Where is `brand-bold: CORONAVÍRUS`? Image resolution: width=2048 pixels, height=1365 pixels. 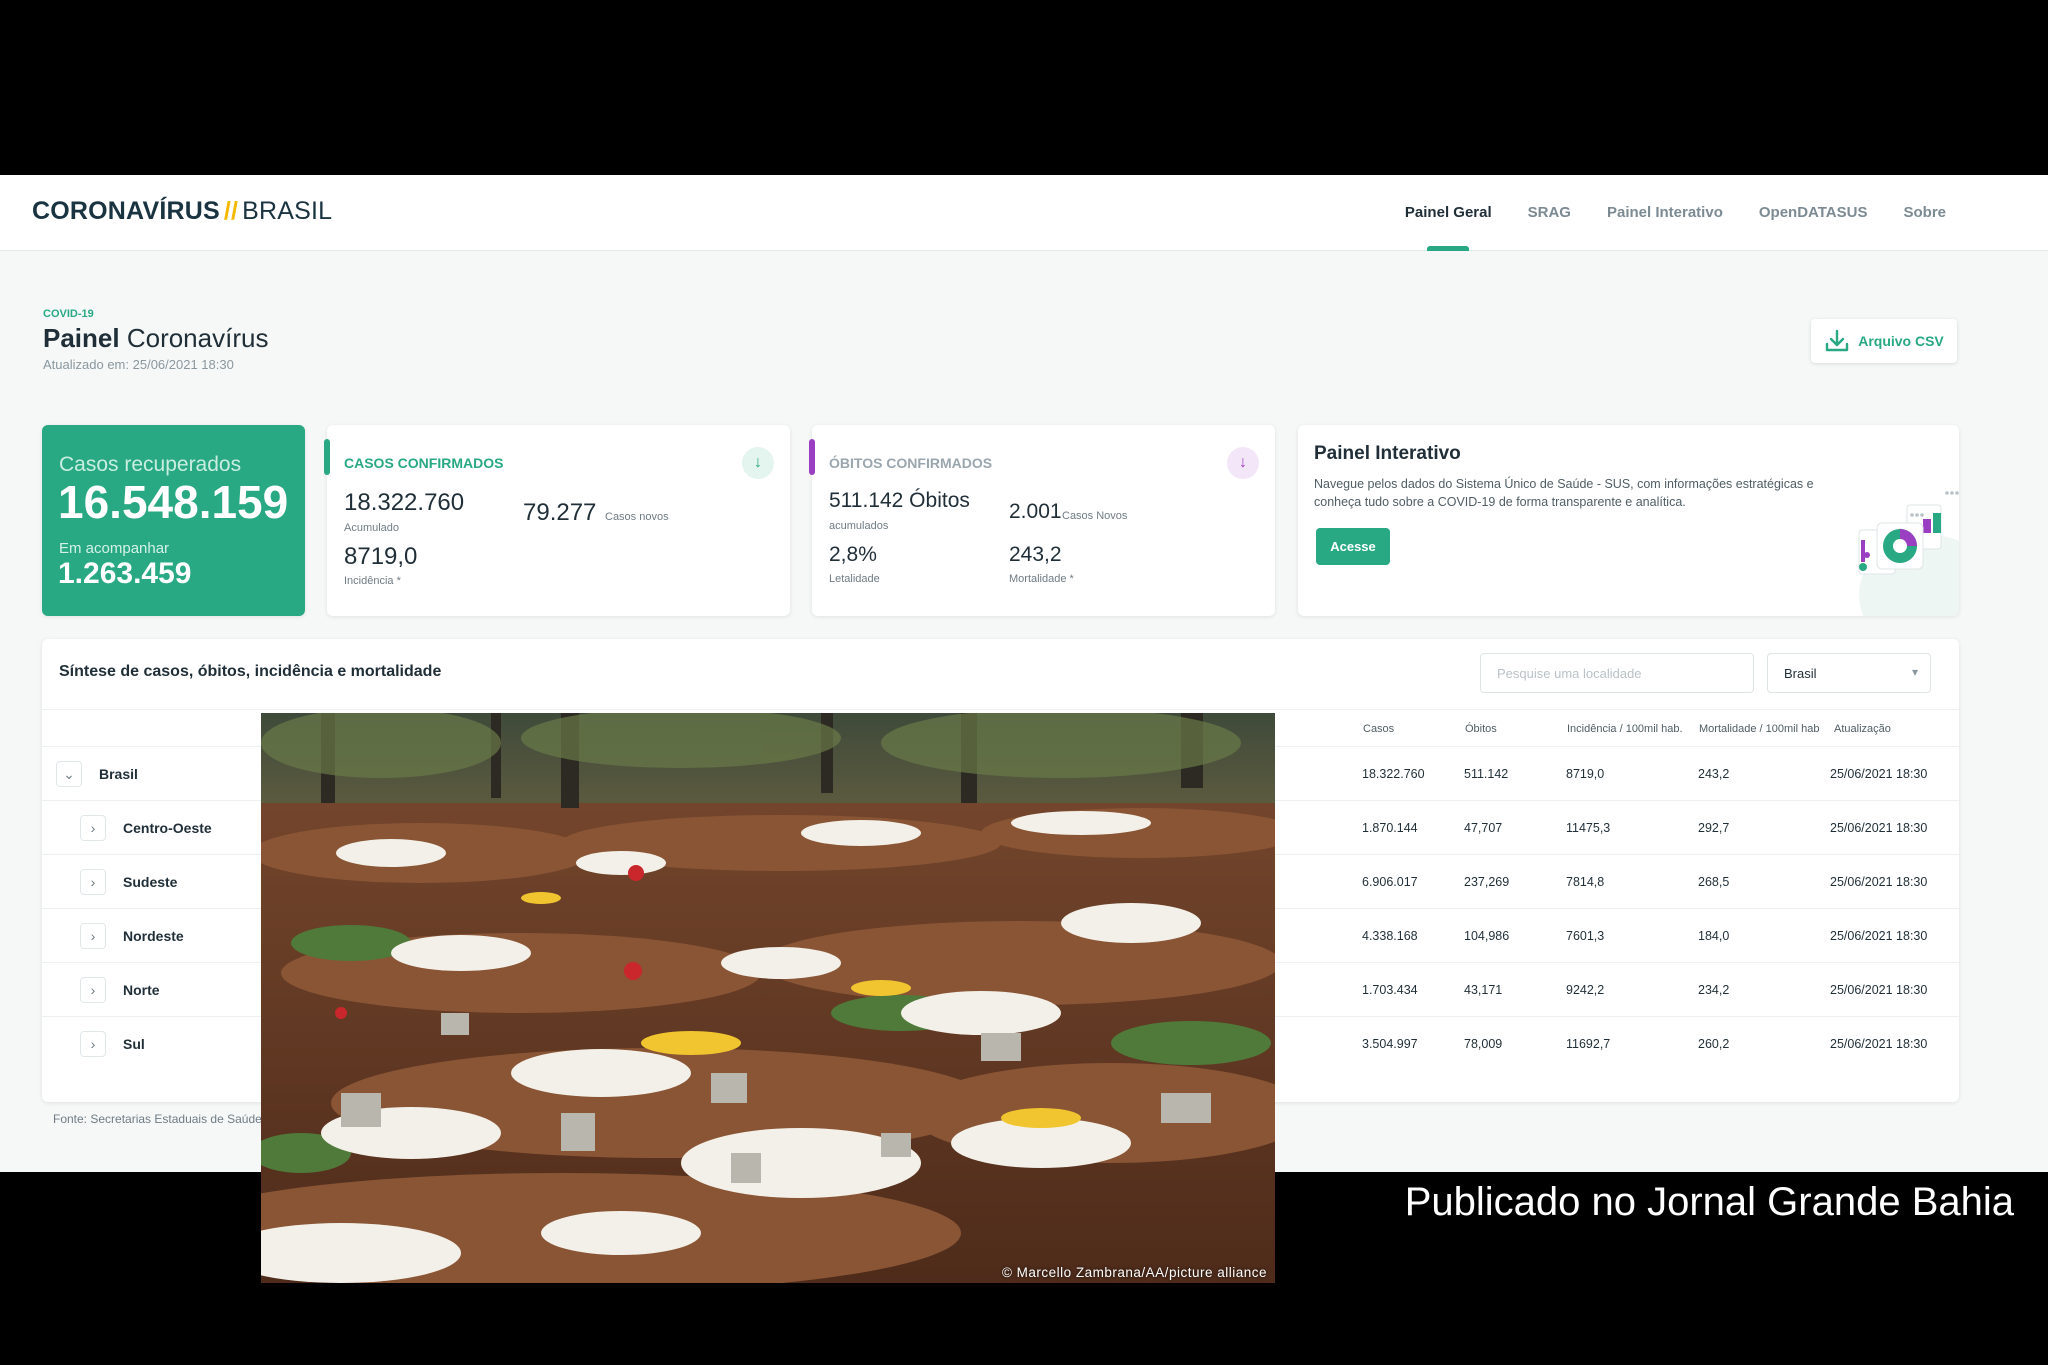
brand-bold: CORONAVÍRUS is located at coordinates (126, 211).